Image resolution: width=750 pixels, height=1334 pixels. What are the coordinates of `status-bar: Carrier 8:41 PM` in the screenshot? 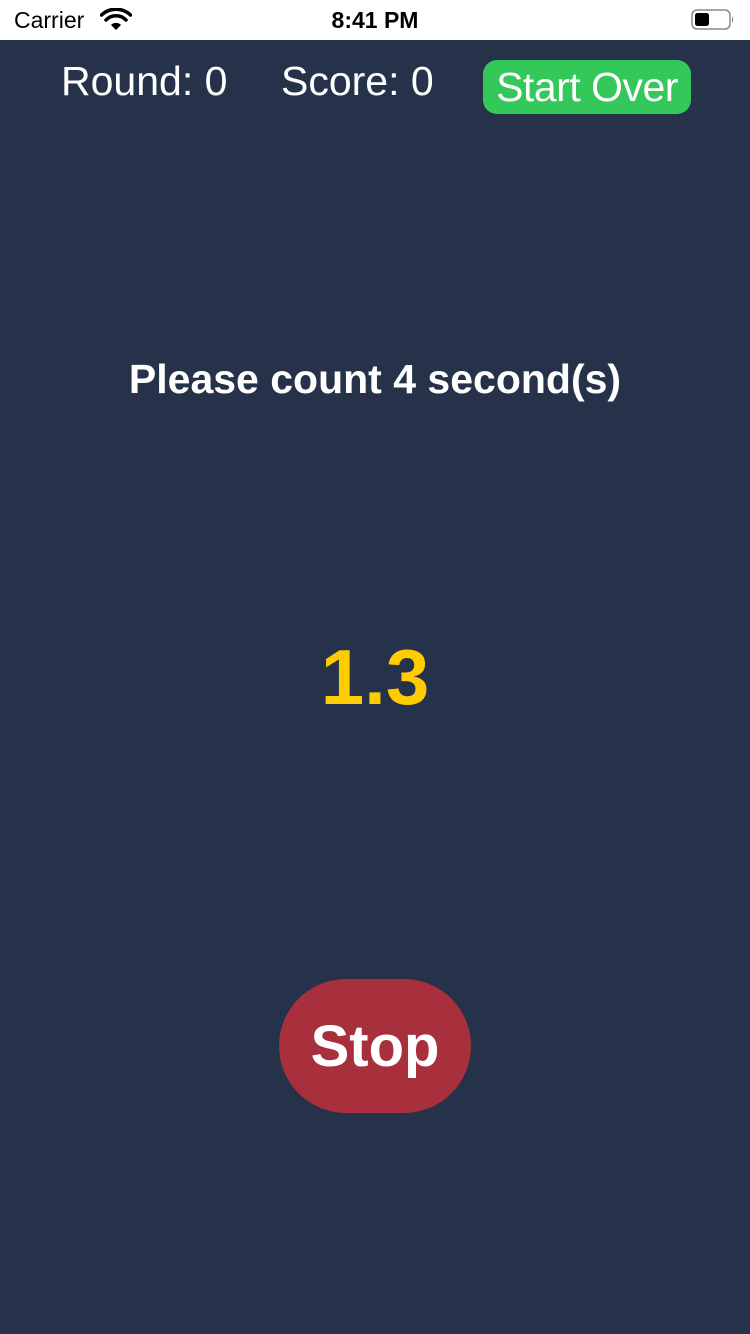 It's located at (375, 20).